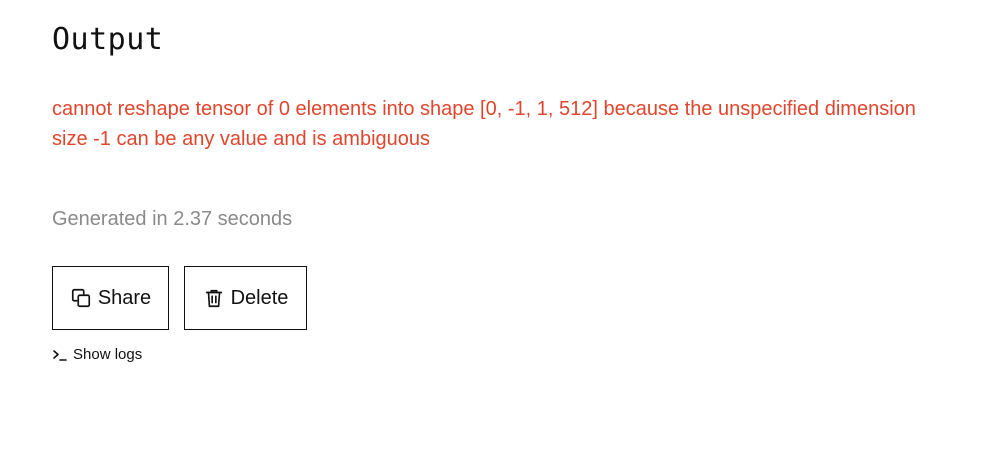 The width and height of the screenshot is (1000, 465). I want to click on delete-button-label: Delete, so click(259, 297).